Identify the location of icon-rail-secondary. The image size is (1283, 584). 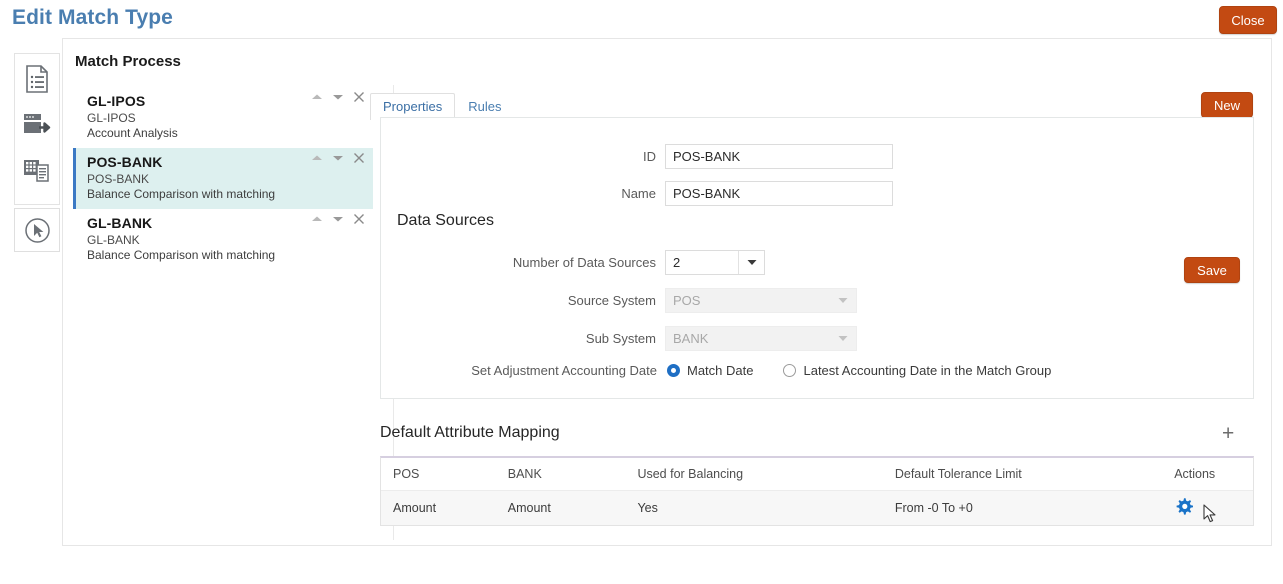
(37, 230).